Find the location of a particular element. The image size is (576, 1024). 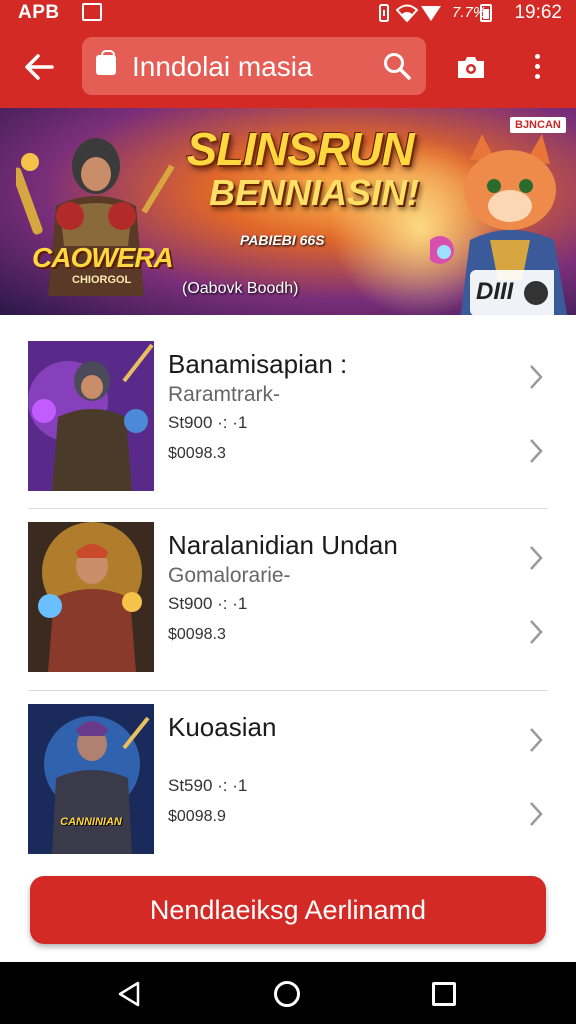

refresh-icon is located at coordinates (536, 293).